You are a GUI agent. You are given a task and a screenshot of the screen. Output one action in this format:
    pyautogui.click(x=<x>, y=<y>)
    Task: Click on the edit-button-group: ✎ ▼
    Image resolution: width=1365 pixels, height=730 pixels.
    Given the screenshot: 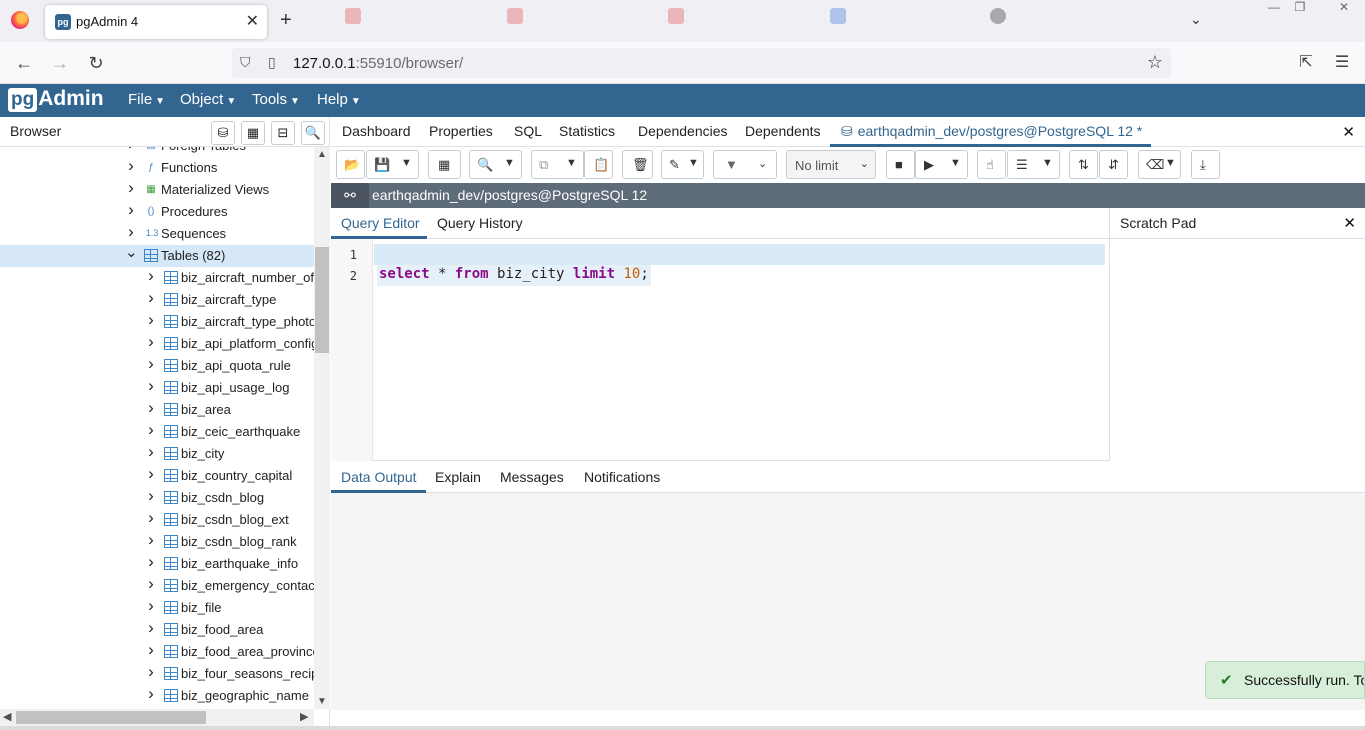 What is the action you would take?
    pyautogui.click(x=682, y=164)
    